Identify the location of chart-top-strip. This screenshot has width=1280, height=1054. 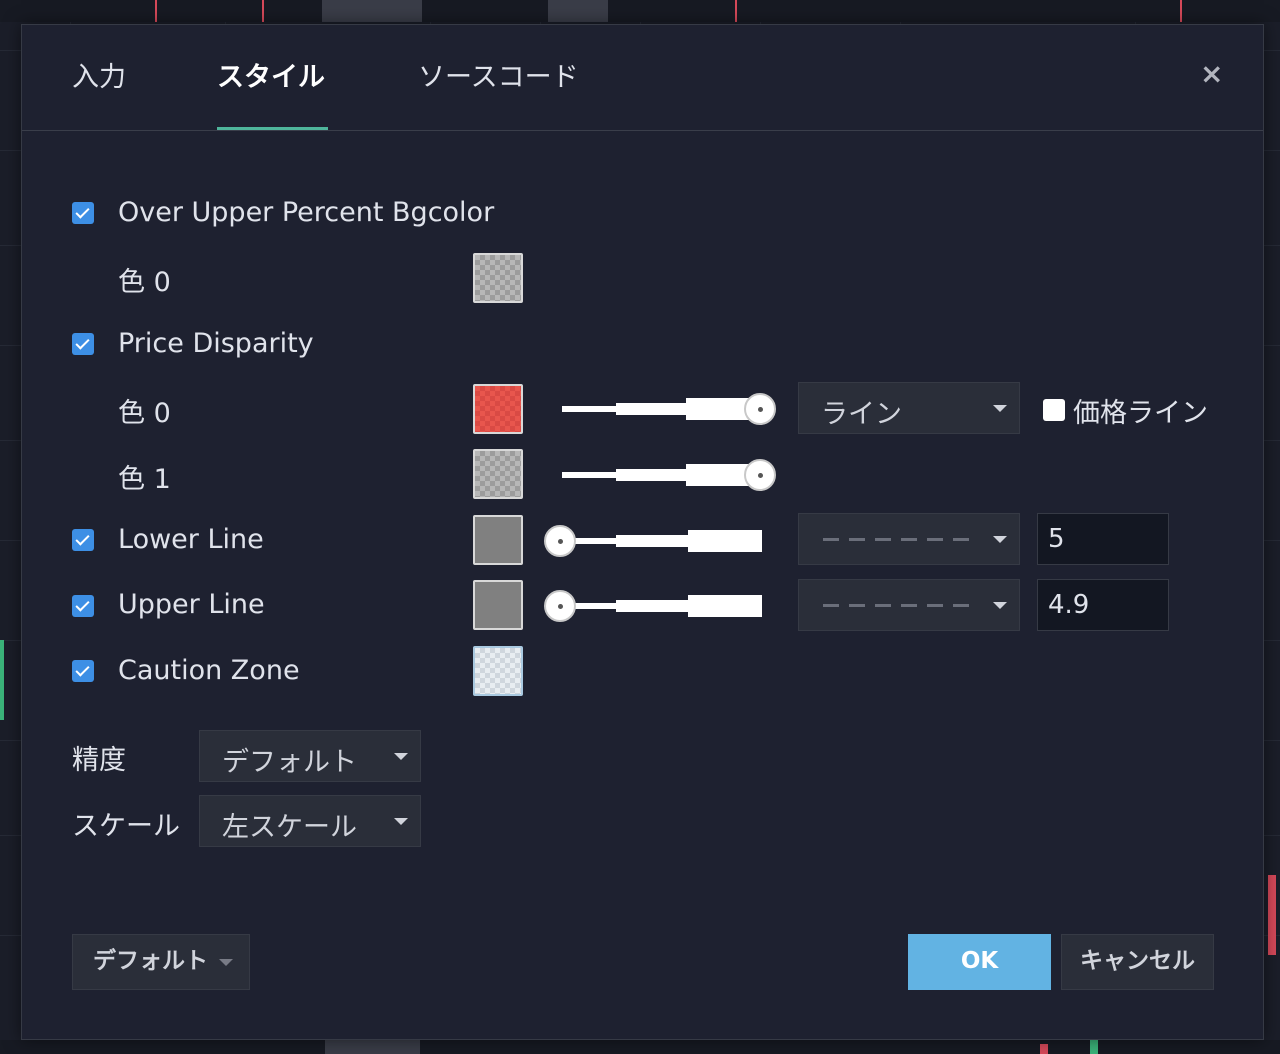
(640, 11).